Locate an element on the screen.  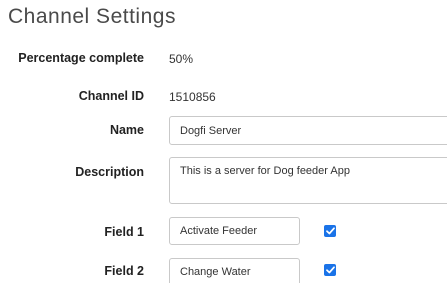
name-input: Dogfi Server is located at coordinates (308, 130).